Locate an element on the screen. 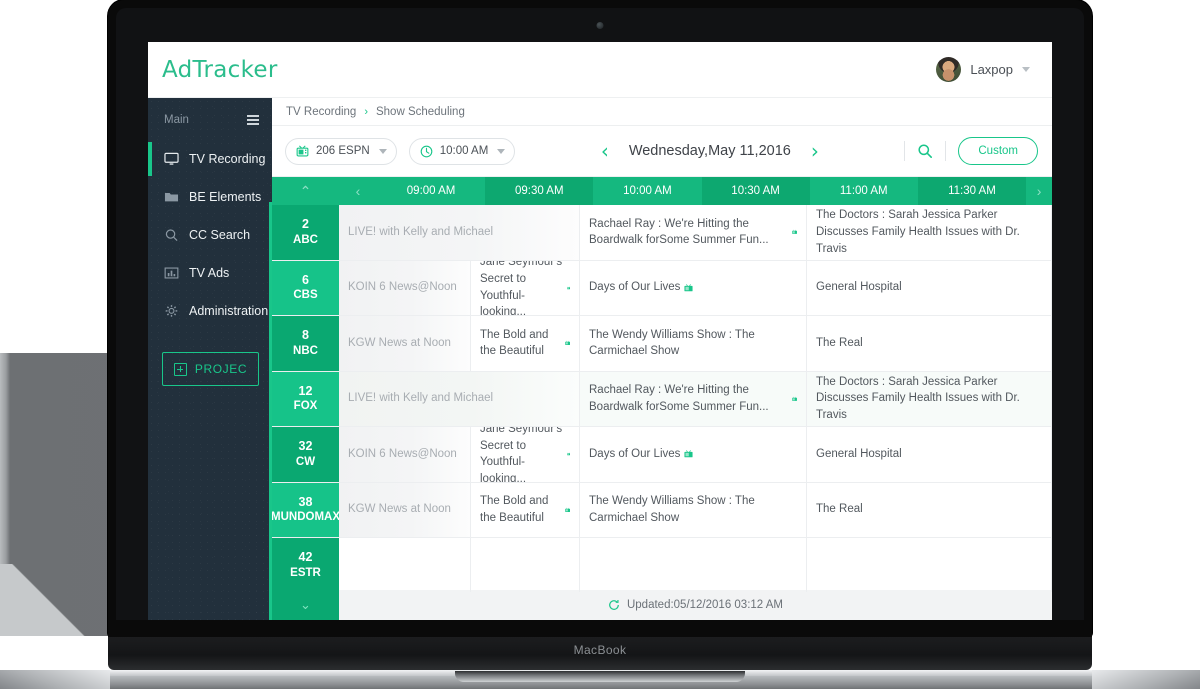 This screenshot has width=1200, height=689. deck-edge-left is located at coordinates (281, 673).